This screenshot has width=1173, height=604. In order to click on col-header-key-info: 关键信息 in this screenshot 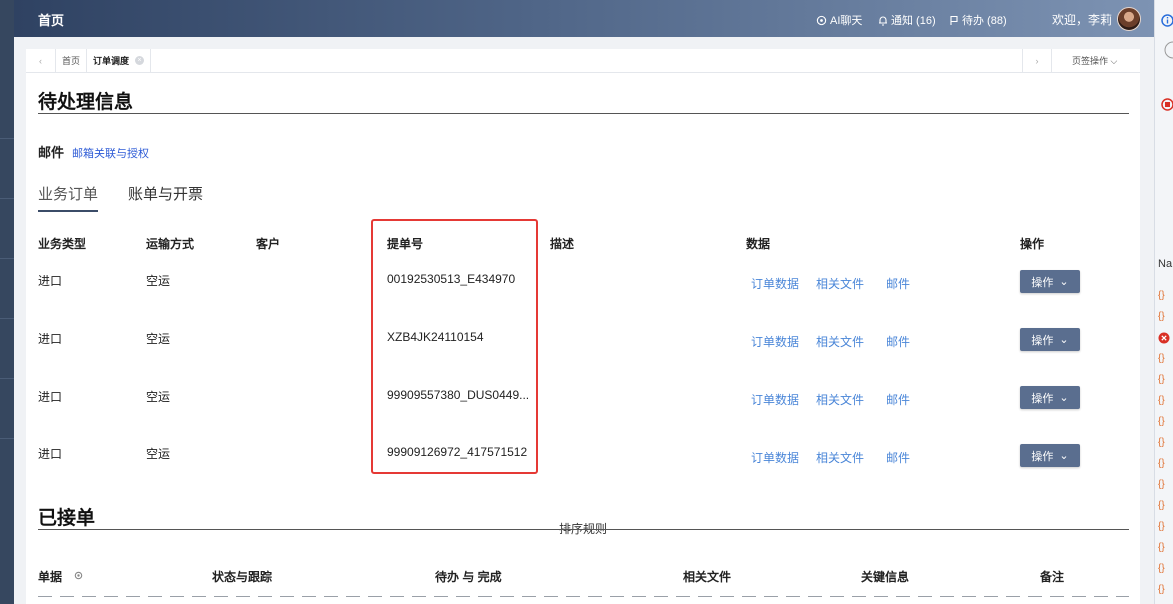, I will do `click(885, 577)`.